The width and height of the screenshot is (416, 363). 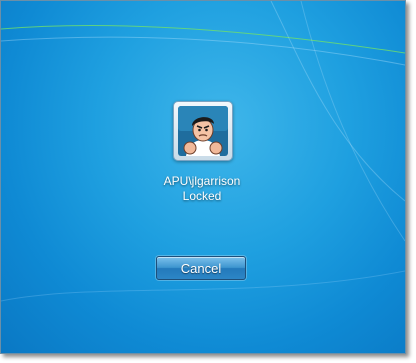 What do you see at coordinates (202, 181) in the screenshot?
I see `user-name-label: APU\jlgarrison` at bounding box center [202, 181].